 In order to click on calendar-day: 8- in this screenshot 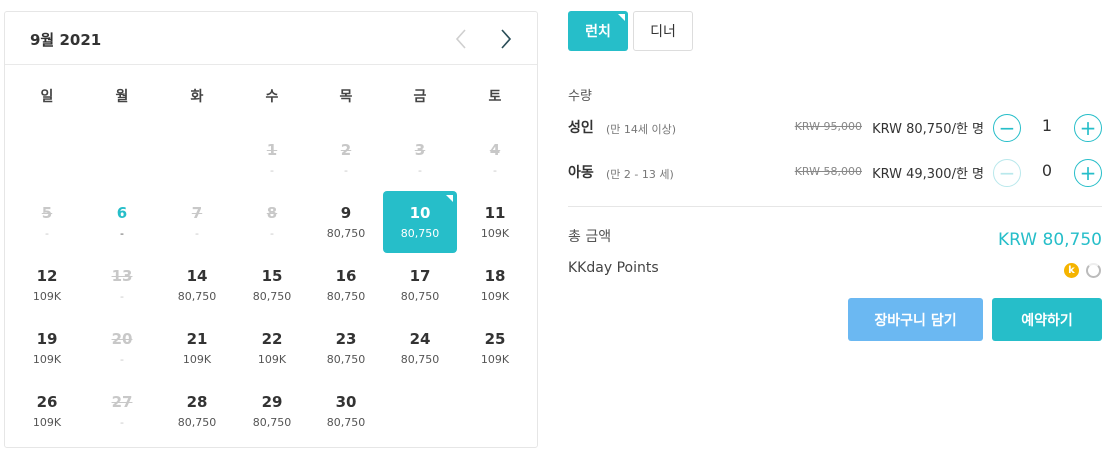, I will do `click(272, 222)`.